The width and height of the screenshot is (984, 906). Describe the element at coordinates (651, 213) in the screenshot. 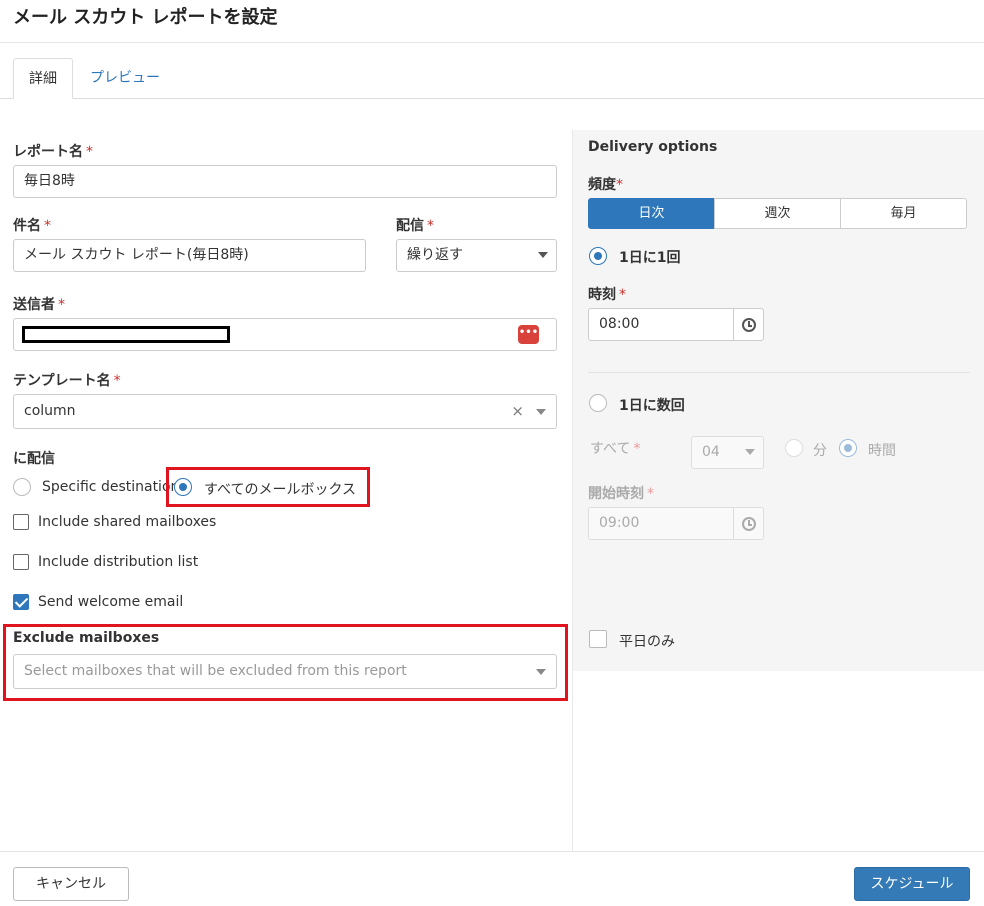

I see `frequency-daily: 日次` at that location.